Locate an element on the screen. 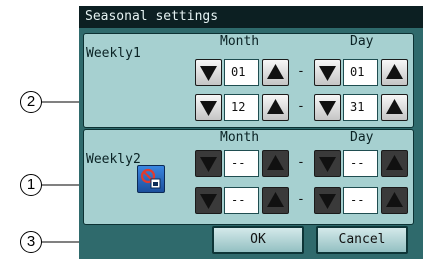  weekly2-month-header: Month is located at coordinates (240, 137).